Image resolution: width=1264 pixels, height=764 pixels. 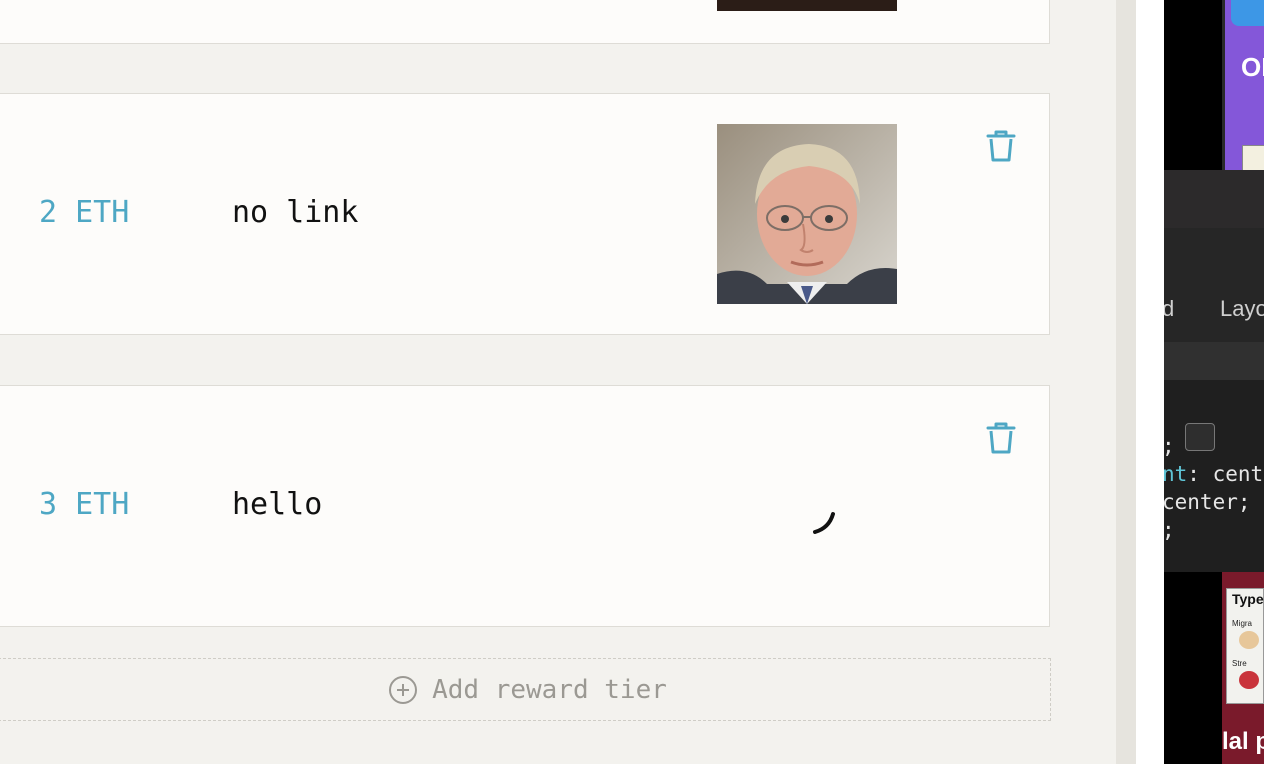 What do you see at coordinates (1207, 502) in the screenshot?
I see `css-line: center;` at bounding box center [1207, 502].